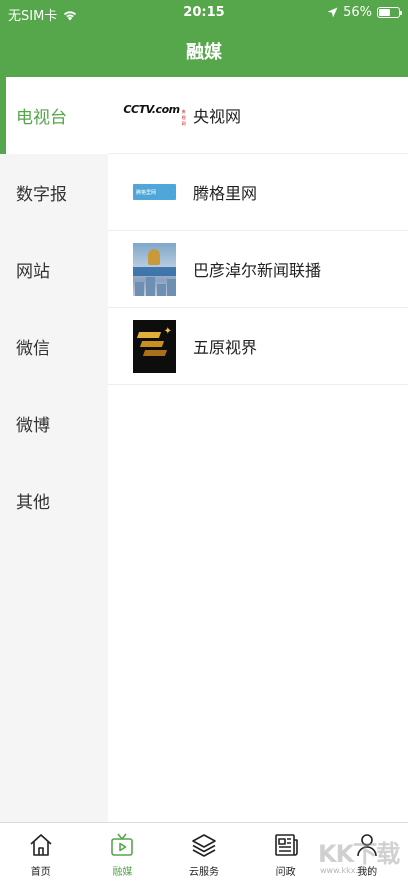 Image resolution: width=408 pixels, height=883 pixels. Describe the element at coordinates (146, 192) in the screenshot. I see `tengge-logo-text: 腾格里网` at that location.